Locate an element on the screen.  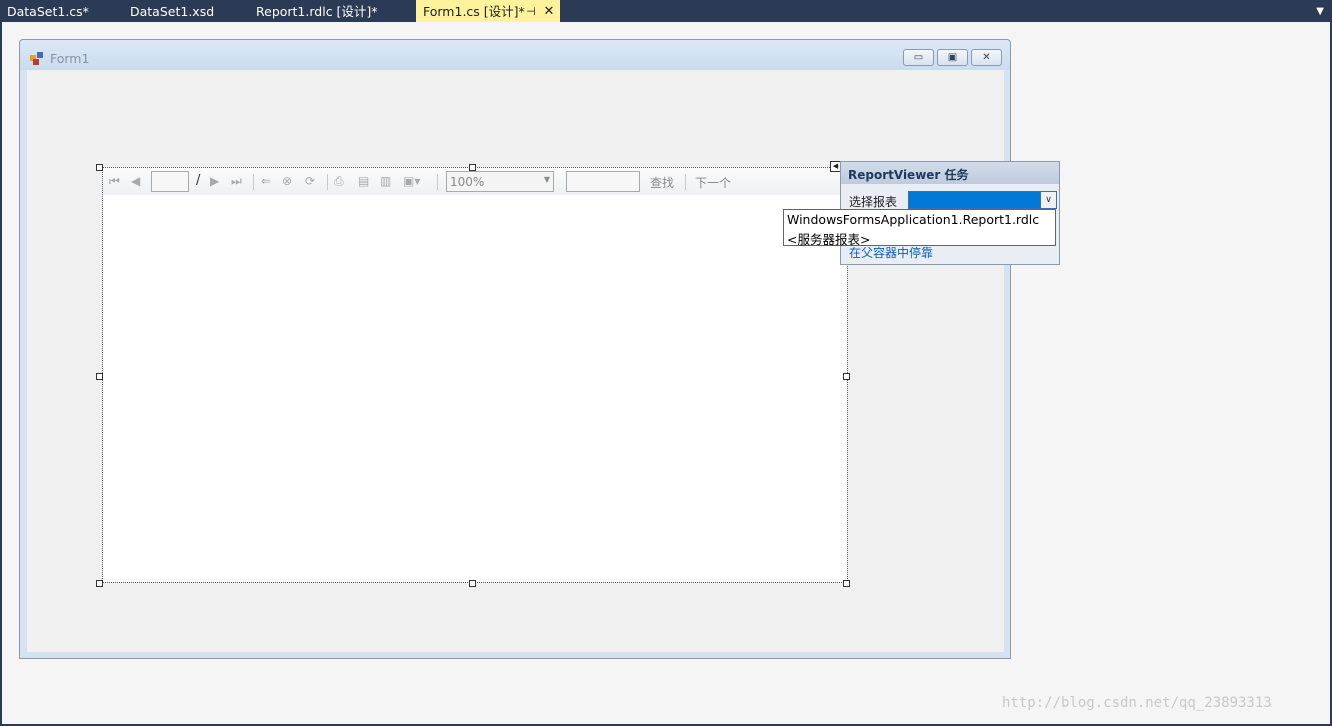
find-button: 查找 is located at coordinates (662, 182).